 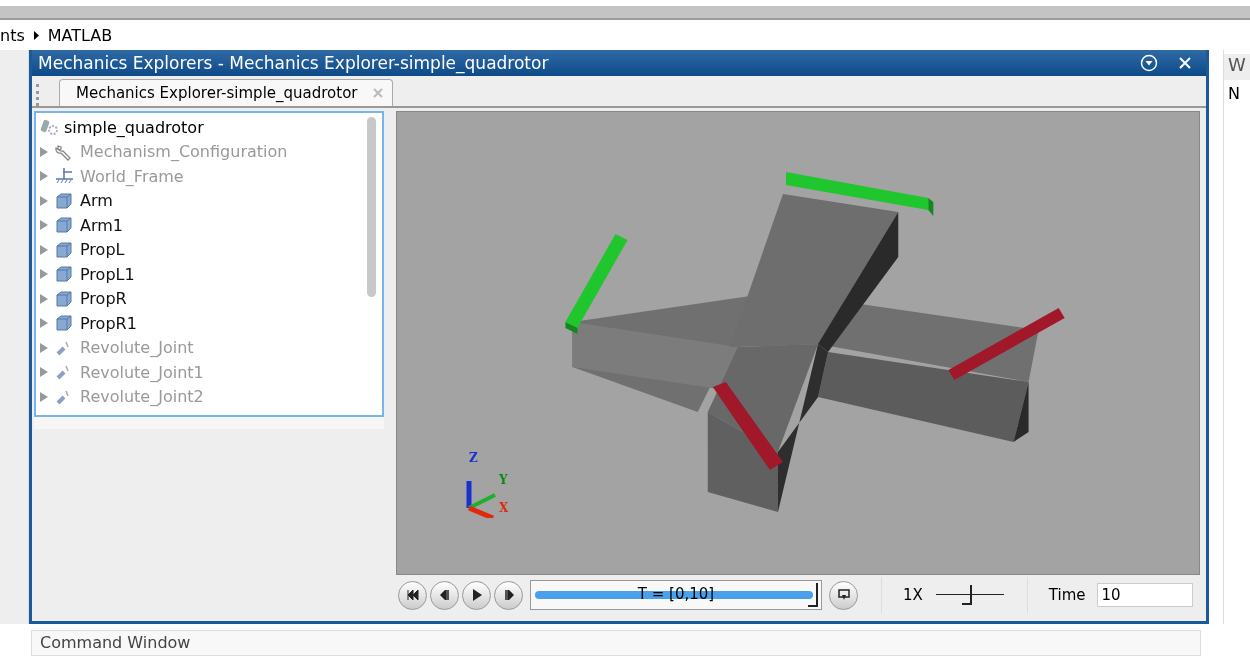 What do you see at coordinates (503, 480) in the screenshot?
I see `axis-label: Y` at bounding box center [503, 480].